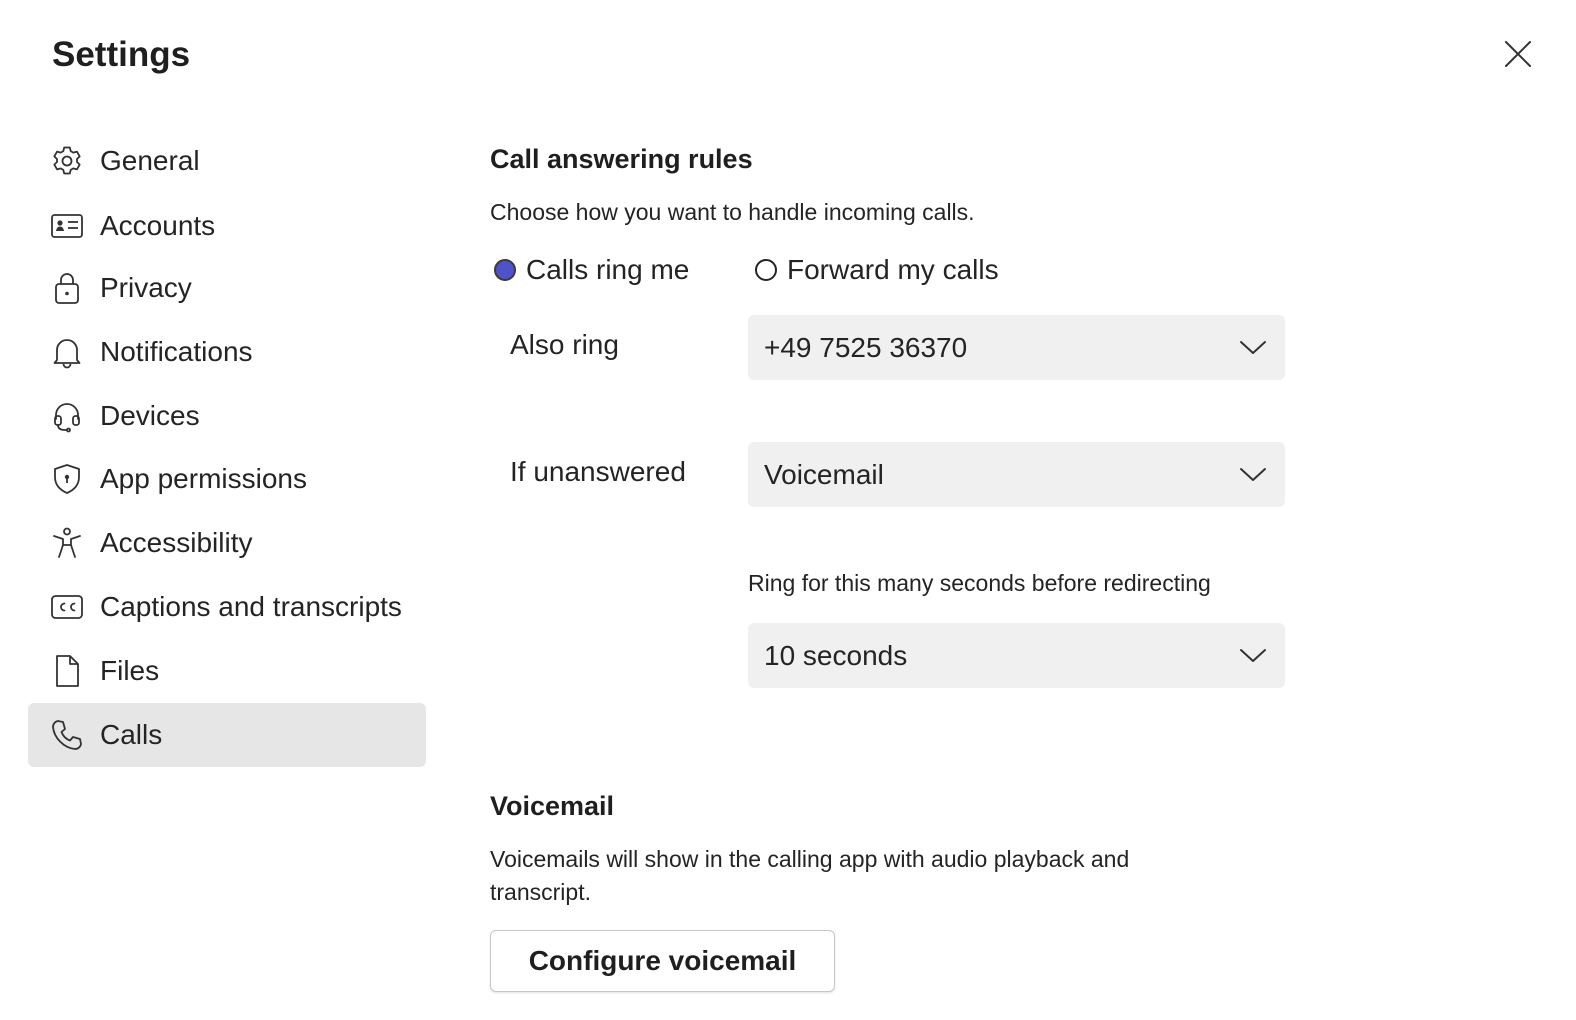 This screenshot has height=1020, width=1576. Describe the element at coordinates (67, 416) in the screenshot. I see `headset-icon` at that location.